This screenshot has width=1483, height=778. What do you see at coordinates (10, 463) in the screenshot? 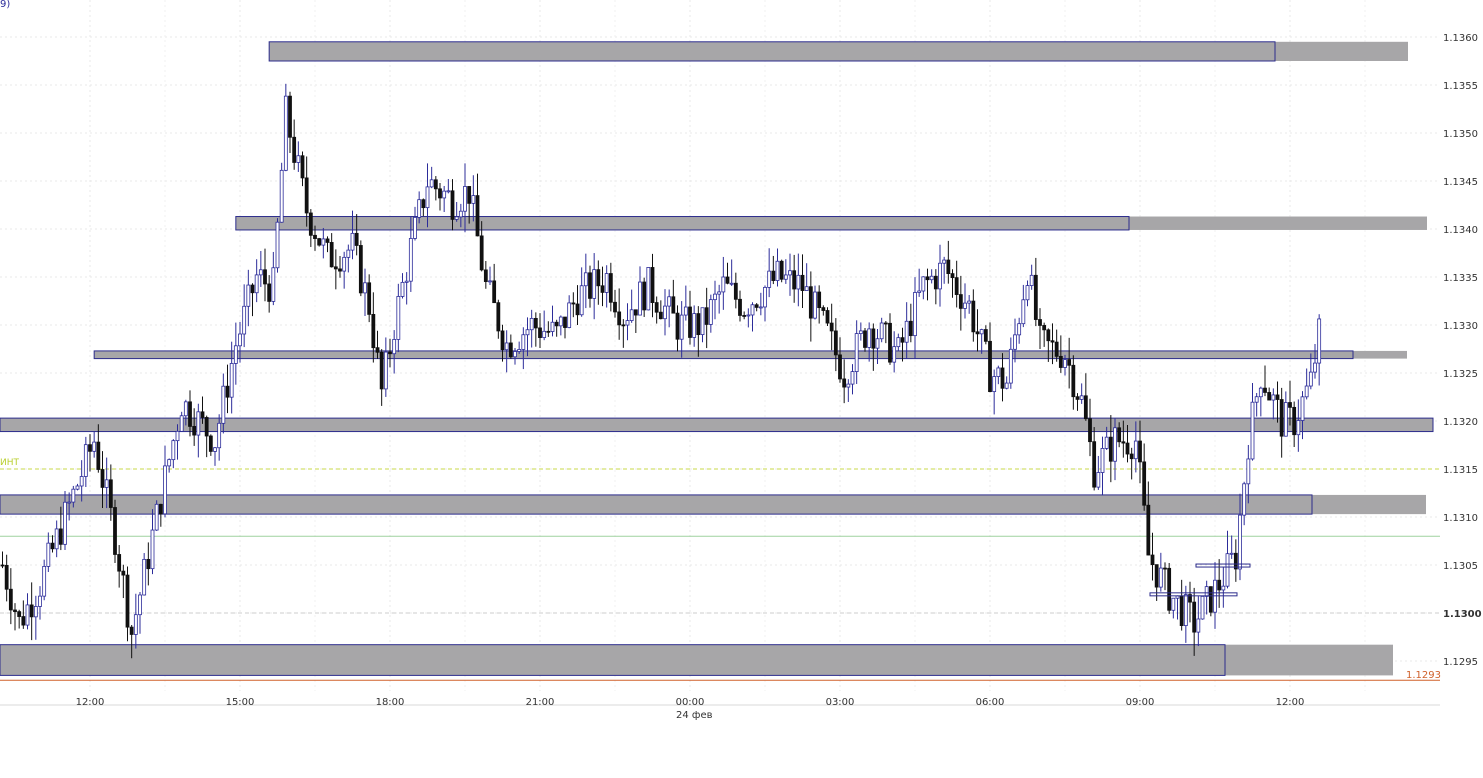
I see `reference-line-label: ИНТ` at bounding box center [10, 463].